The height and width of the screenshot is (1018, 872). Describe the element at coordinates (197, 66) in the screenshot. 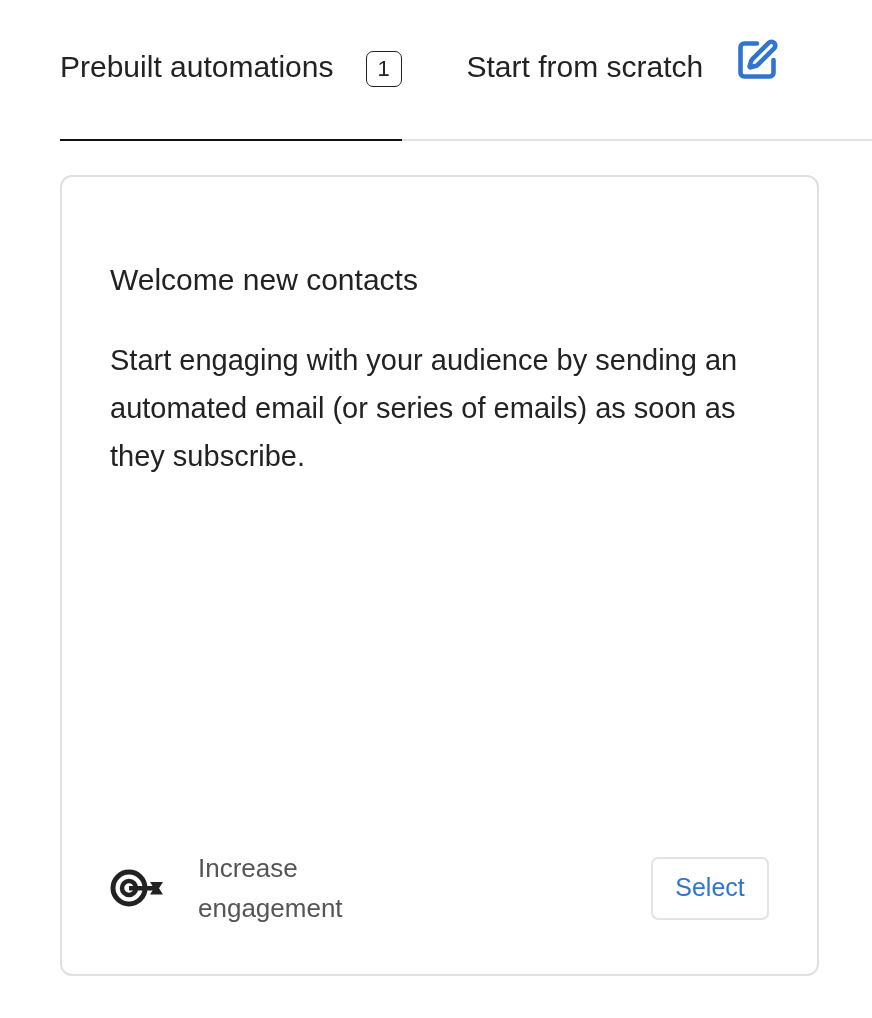

I see `tab-label: Prebuilt automations` at that location.